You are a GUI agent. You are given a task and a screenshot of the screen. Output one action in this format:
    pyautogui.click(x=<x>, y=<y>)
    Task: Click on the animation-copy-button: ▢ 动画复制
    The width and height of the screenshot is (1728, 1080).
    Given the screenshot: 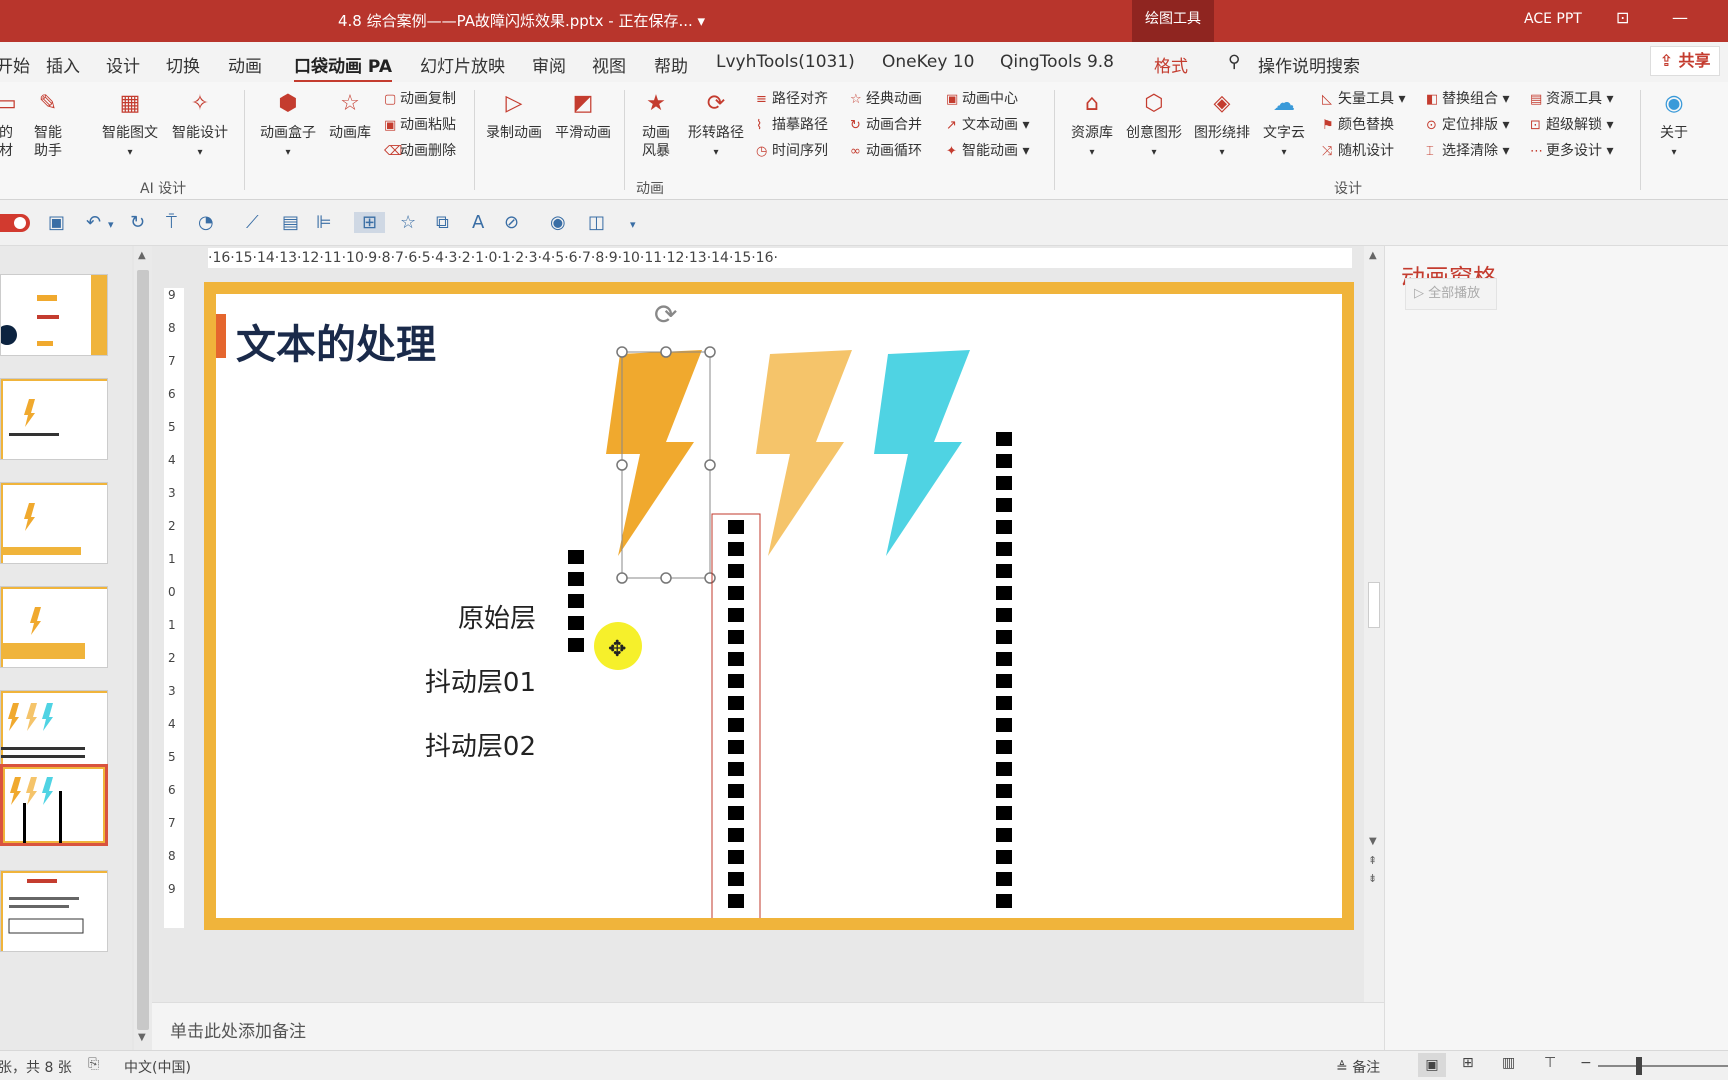 What is the action you would take?
    pyautogui.click(x=420, y=98)
    